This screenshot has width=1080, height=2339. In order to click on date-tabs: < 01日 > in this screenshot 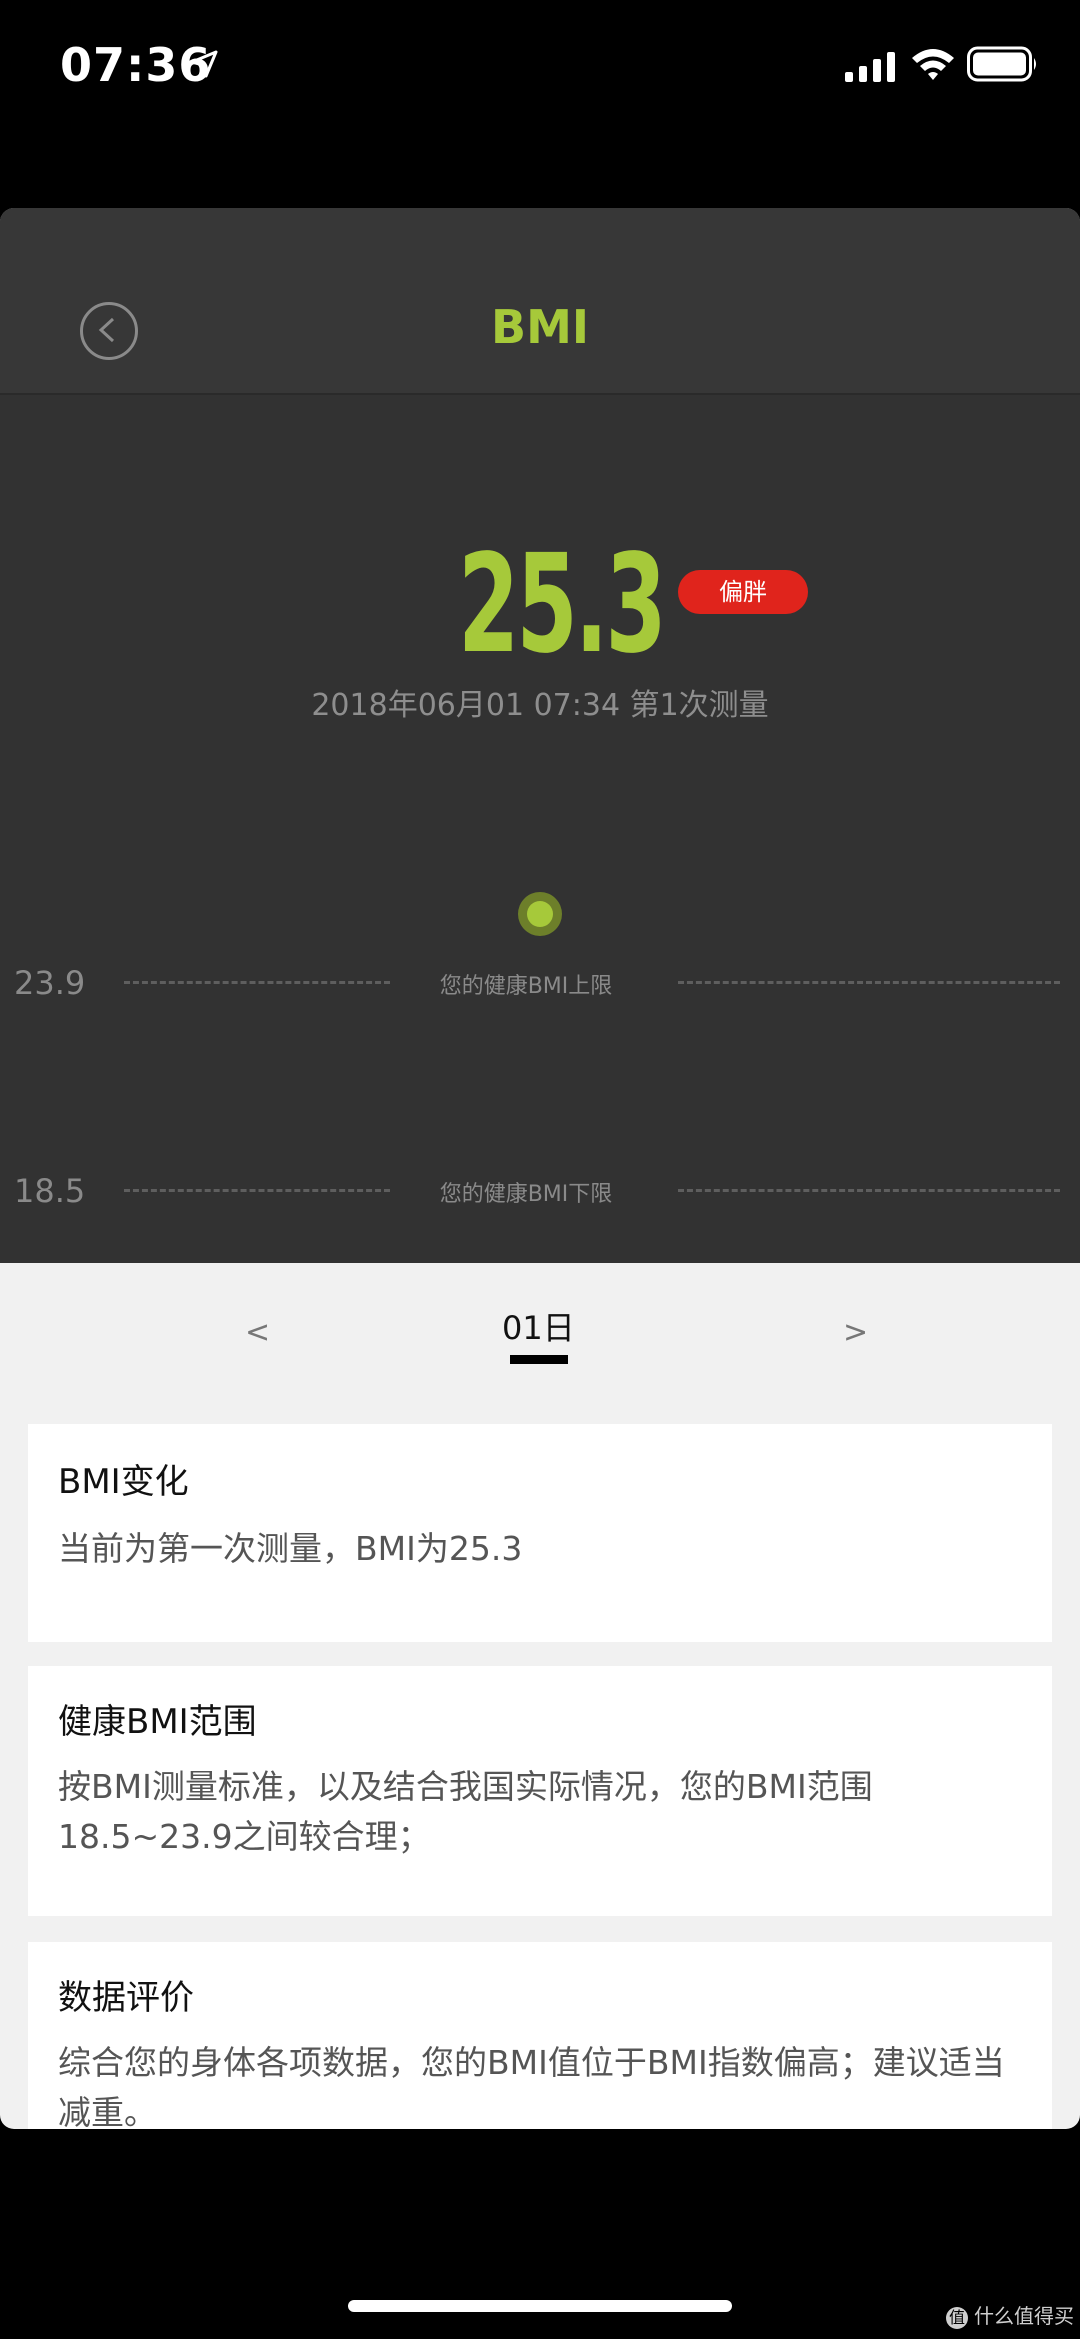, I will do `click(540, 1338)`.